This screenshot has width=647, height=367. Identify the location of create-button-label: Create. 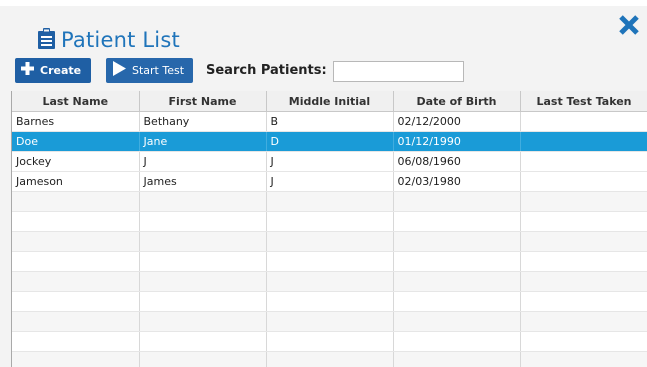
(61, 70).